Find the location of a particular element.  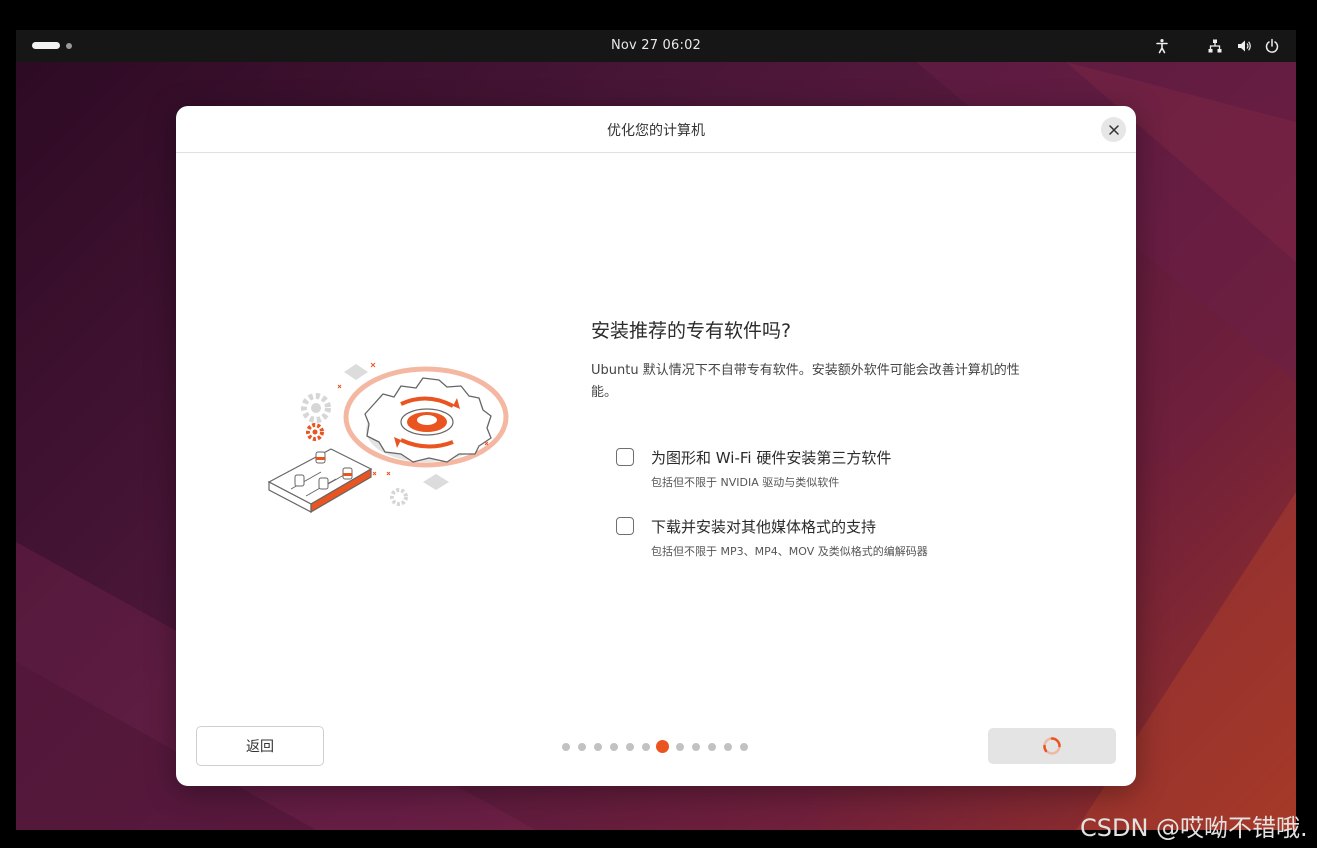

clock: Nov 27 06:02 is located at coordinates (656, 45).